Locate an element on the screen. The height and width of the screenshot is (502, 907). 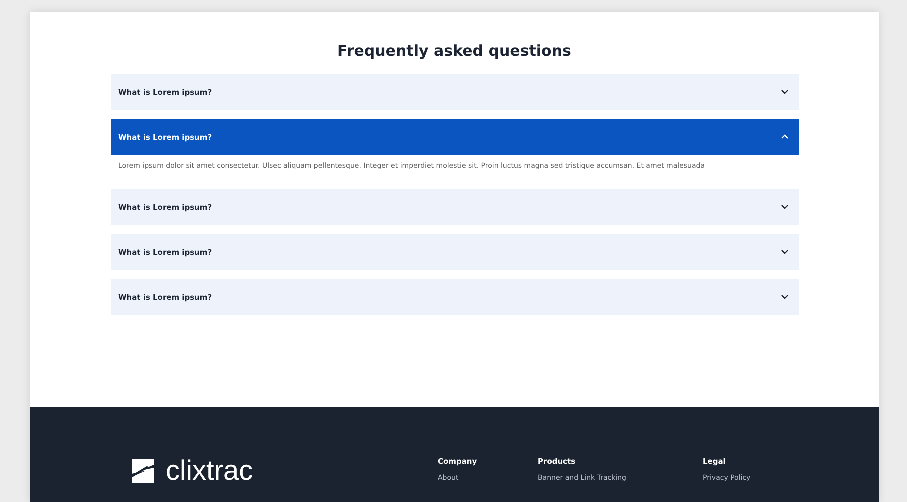
section-title: Frequently asked questions is located at coordinates (455, 51).